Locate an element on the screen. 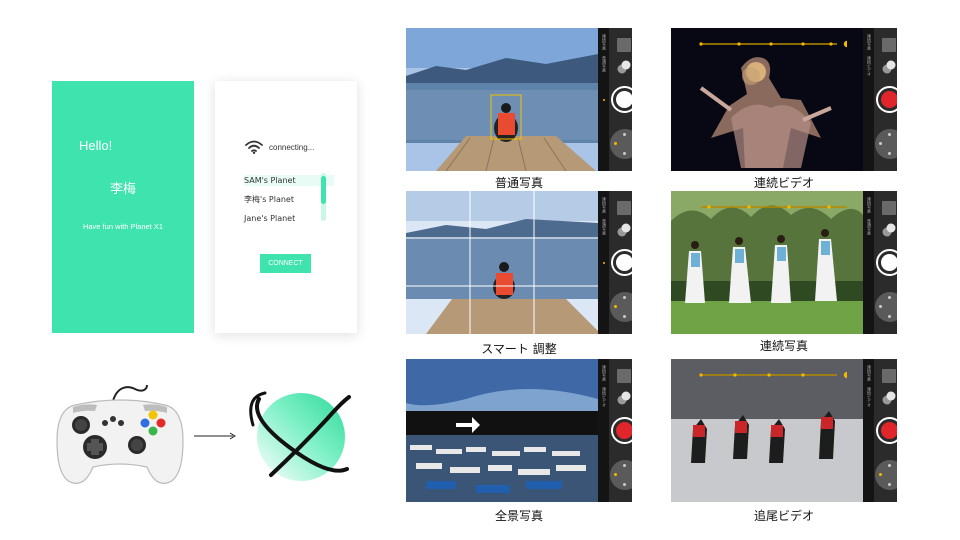 This screenshot has height=540, width=960. connect-button: CONNECT is located at coordinates (285, 263).